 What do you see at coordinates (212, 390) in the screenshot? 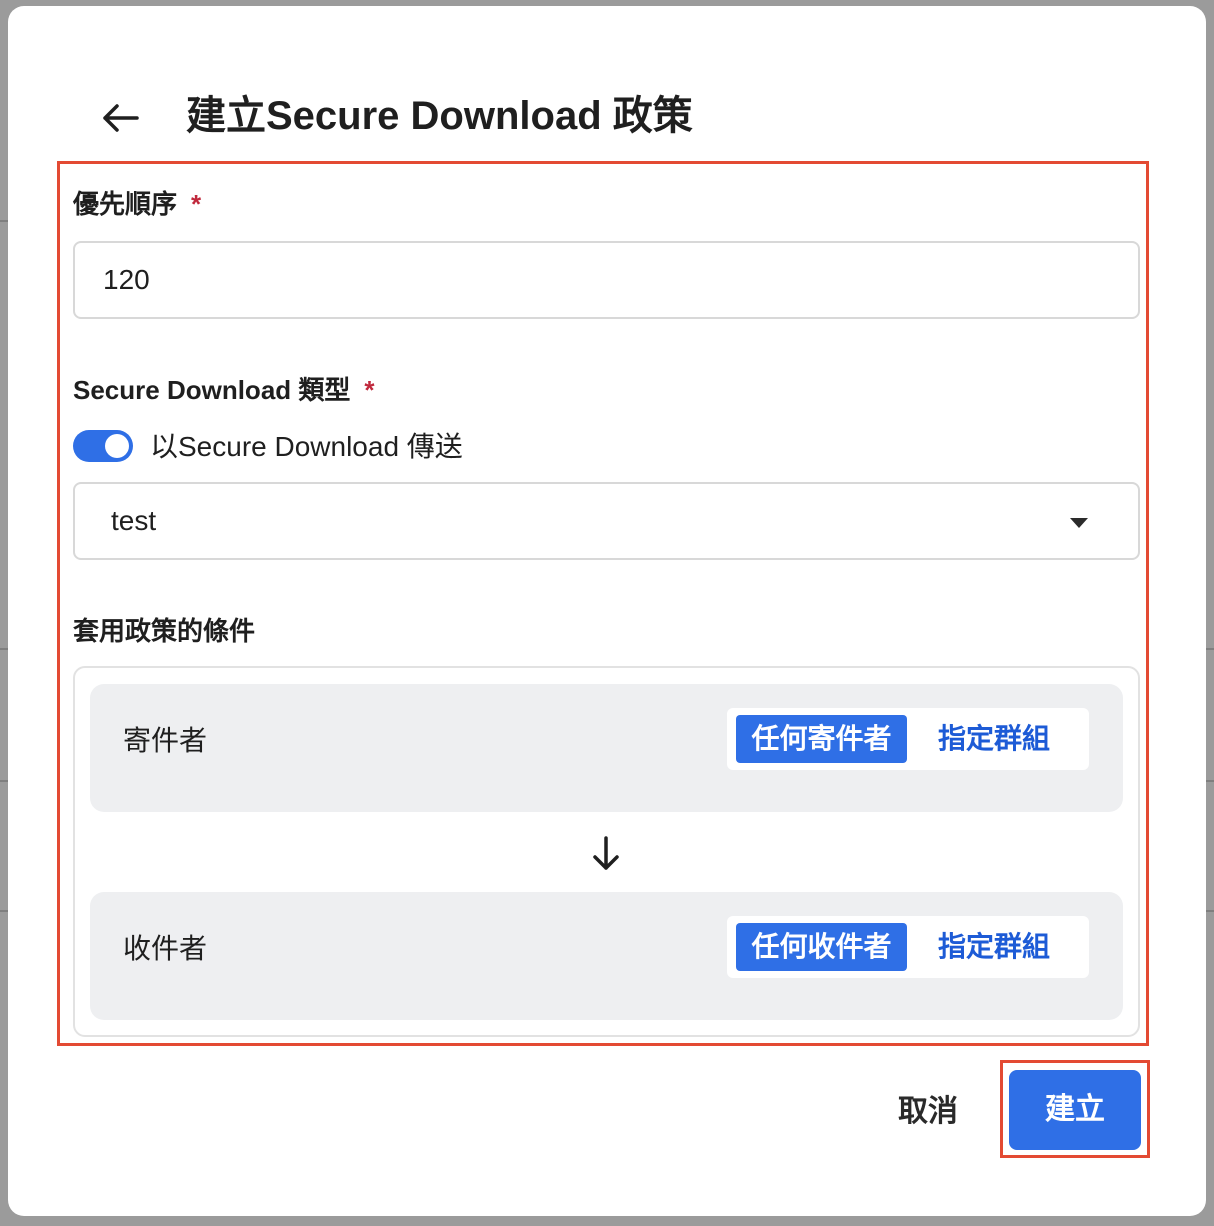
I see `secure-download-type-label: Secure Download 類型` at bounding box center [212, 390].